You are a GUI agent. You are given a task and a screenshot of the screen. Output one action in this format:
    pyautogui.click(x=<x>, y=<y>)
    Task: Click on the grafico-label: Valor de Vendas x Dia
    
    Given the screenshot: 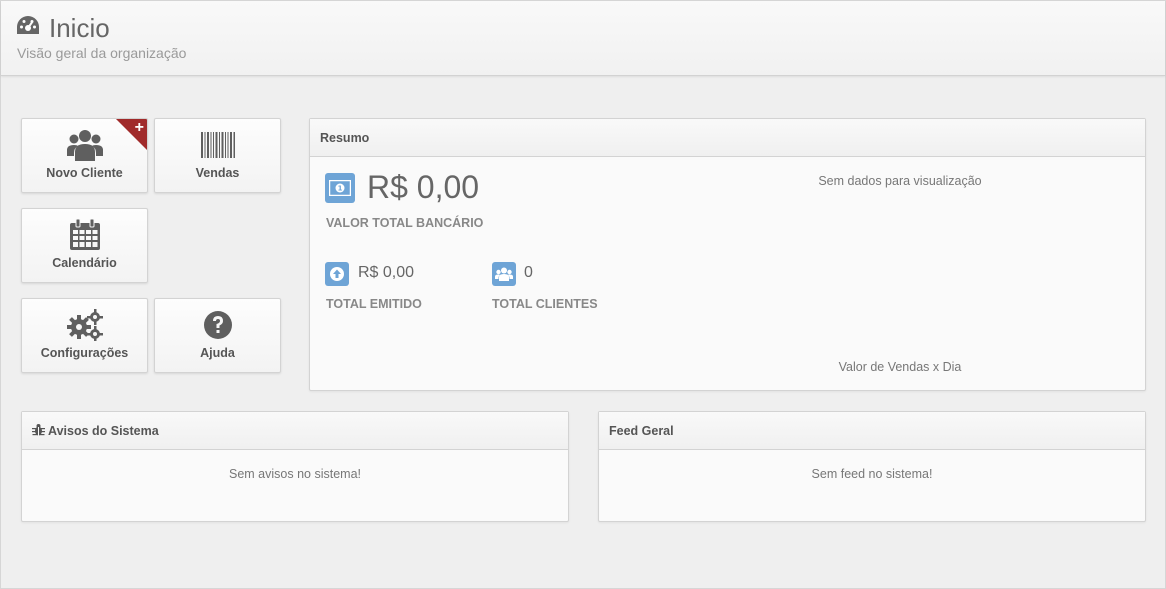 What is the action you would take?
    pyautogui.click(x=900, y=367)
    